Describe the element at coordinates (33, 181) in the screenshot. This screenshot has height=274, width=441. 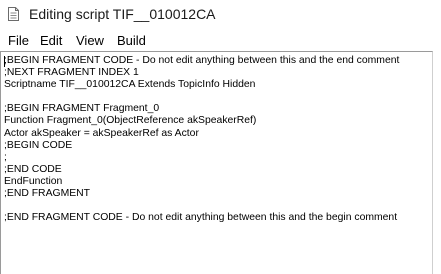
I see `code-line: EndFunction` at that location.